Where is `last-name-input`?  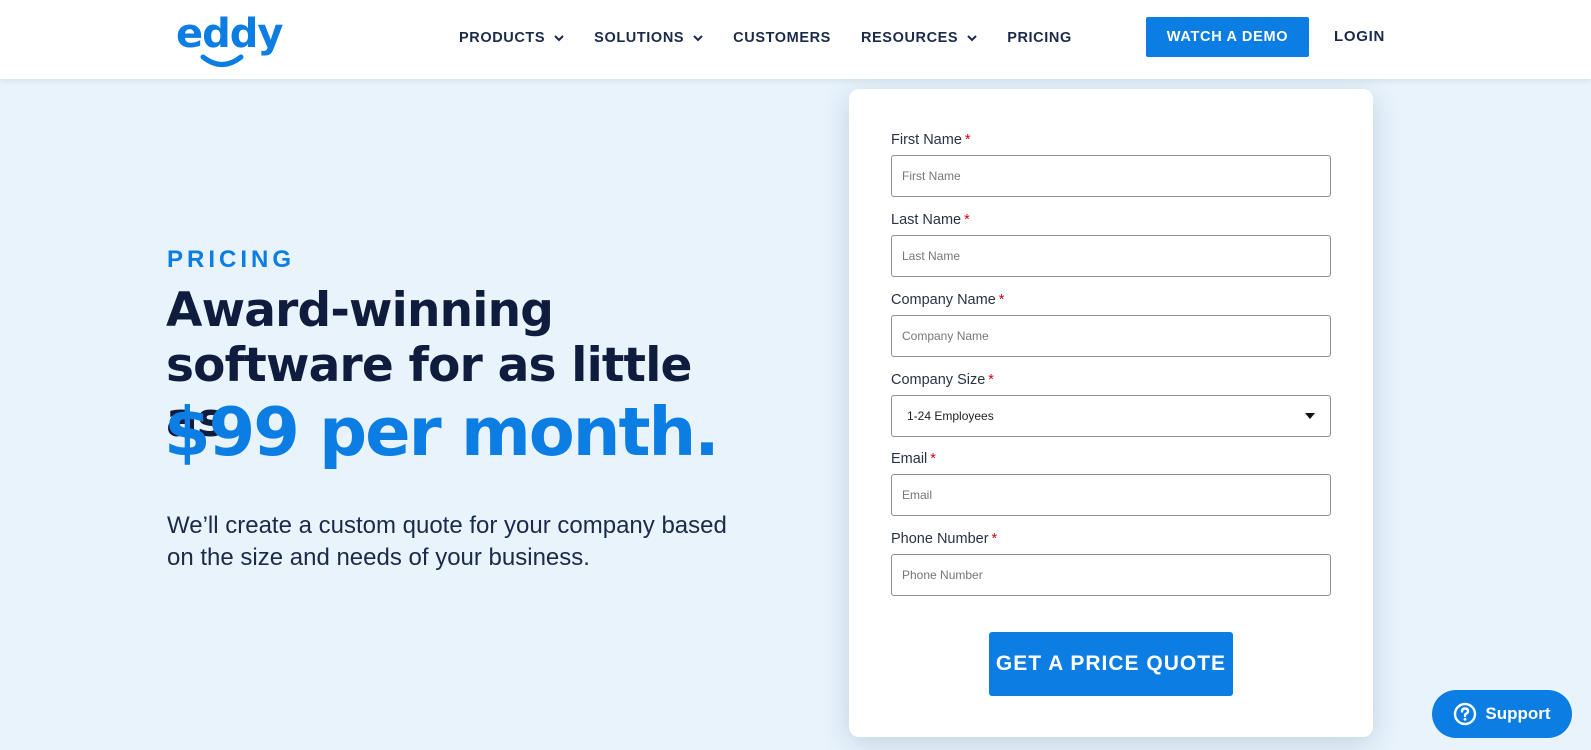
last-name-input is located at coordinates (1111, 256).